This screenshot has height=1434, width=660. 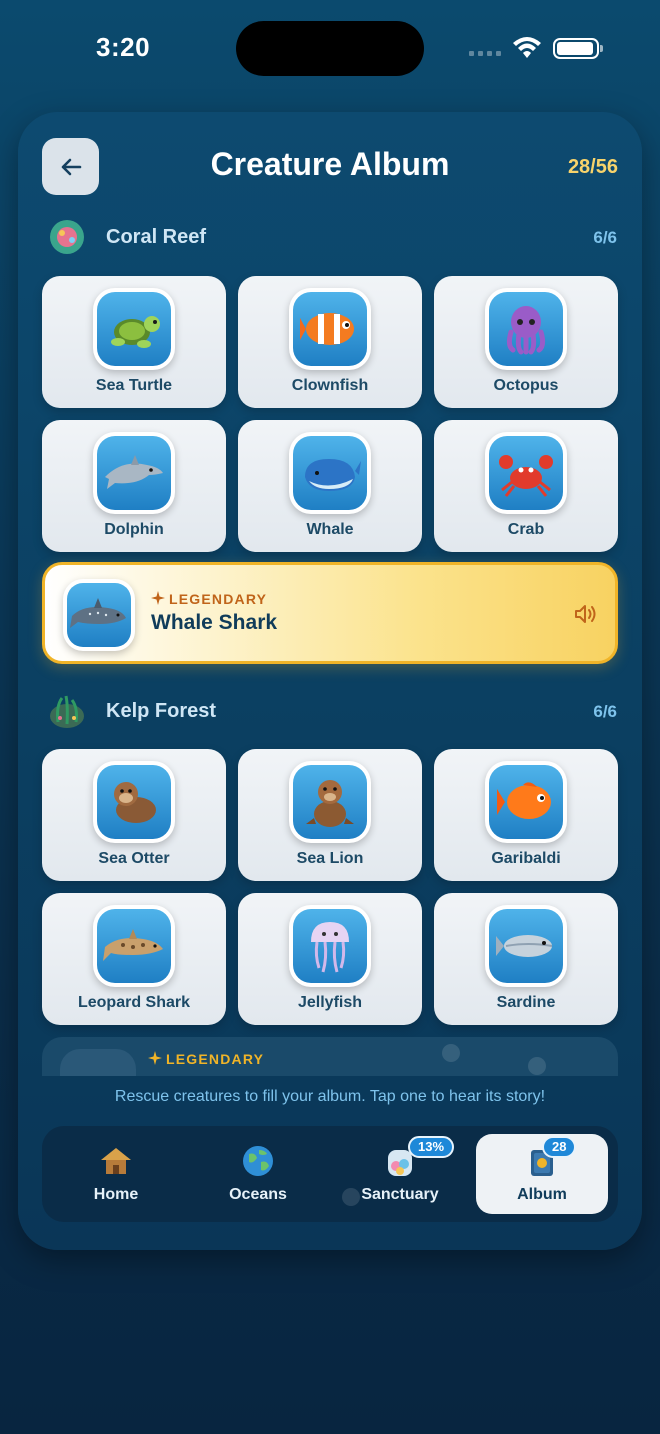 What do you see at coordinates (330, 1174) in the screenshot?
I see `bottom-nav: Home Oceans 13% Sanctuary 28 Album` at bounding box center [330, 1174].